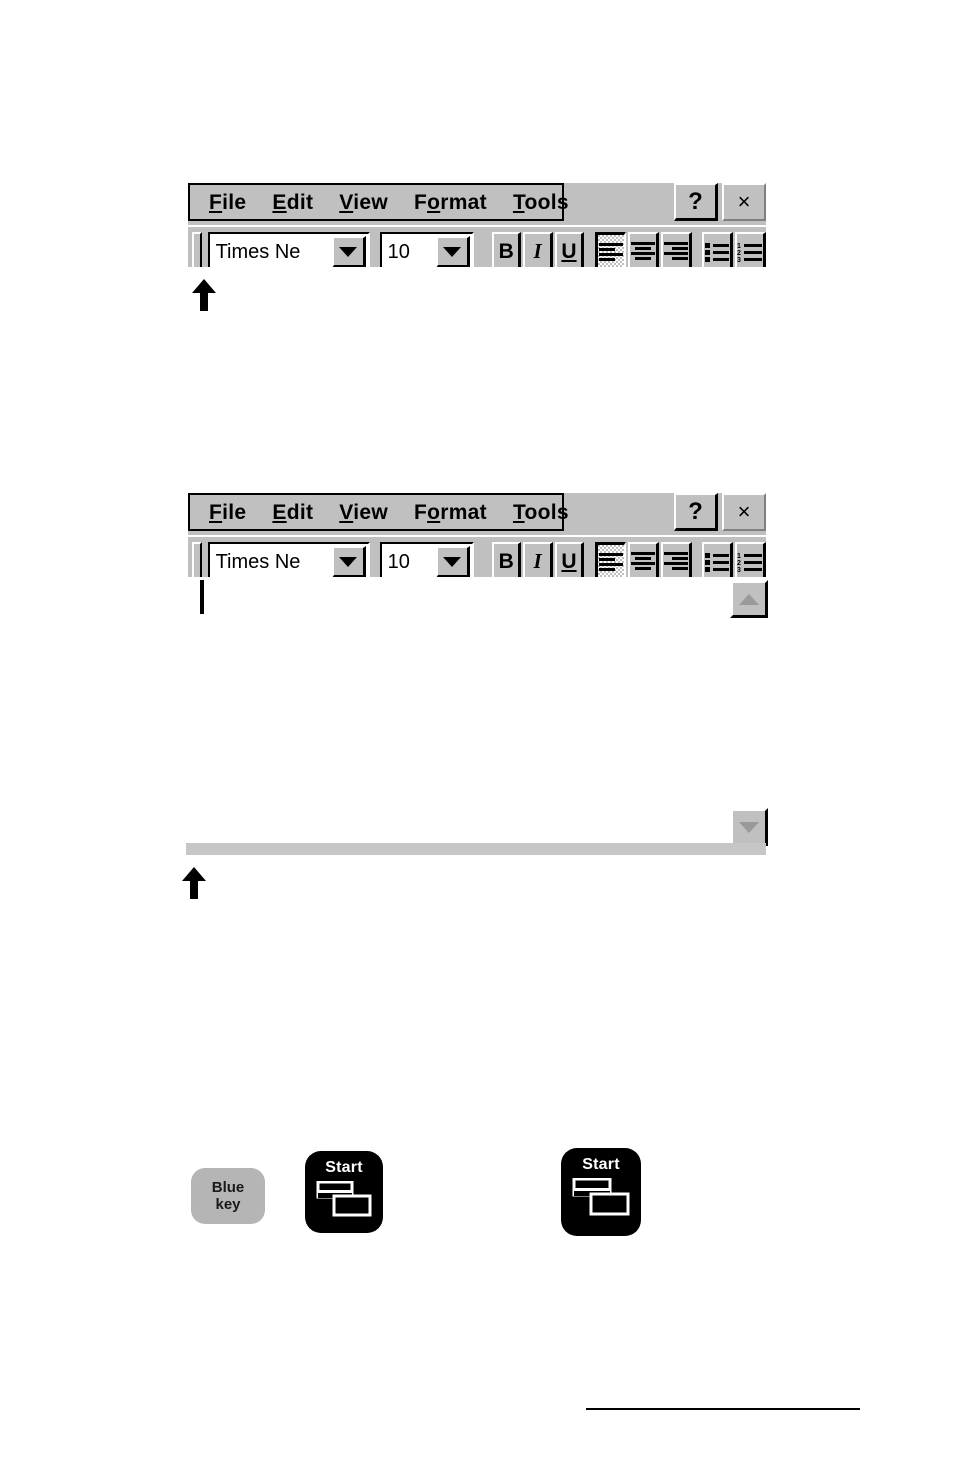  Describe the element at coordinates (228, 1204) in the screenshot. I see `blue-key-label-line2: key` at that location.